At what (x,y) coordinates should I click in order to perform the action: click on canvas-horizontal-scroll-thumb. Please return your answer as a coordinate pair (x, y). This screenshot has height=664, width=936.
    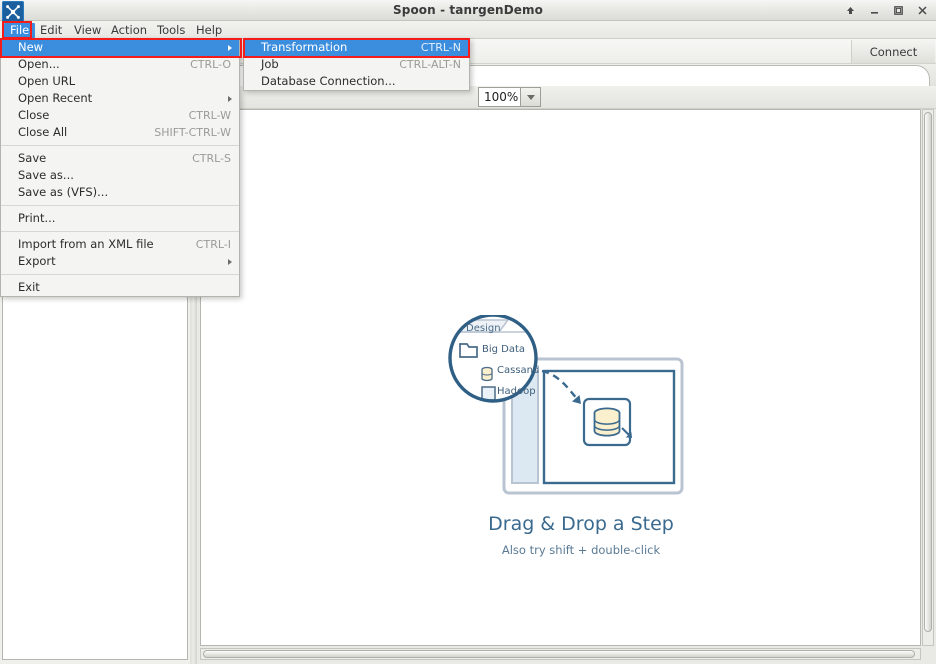
    Looking at the image, I should click on (559, 654).